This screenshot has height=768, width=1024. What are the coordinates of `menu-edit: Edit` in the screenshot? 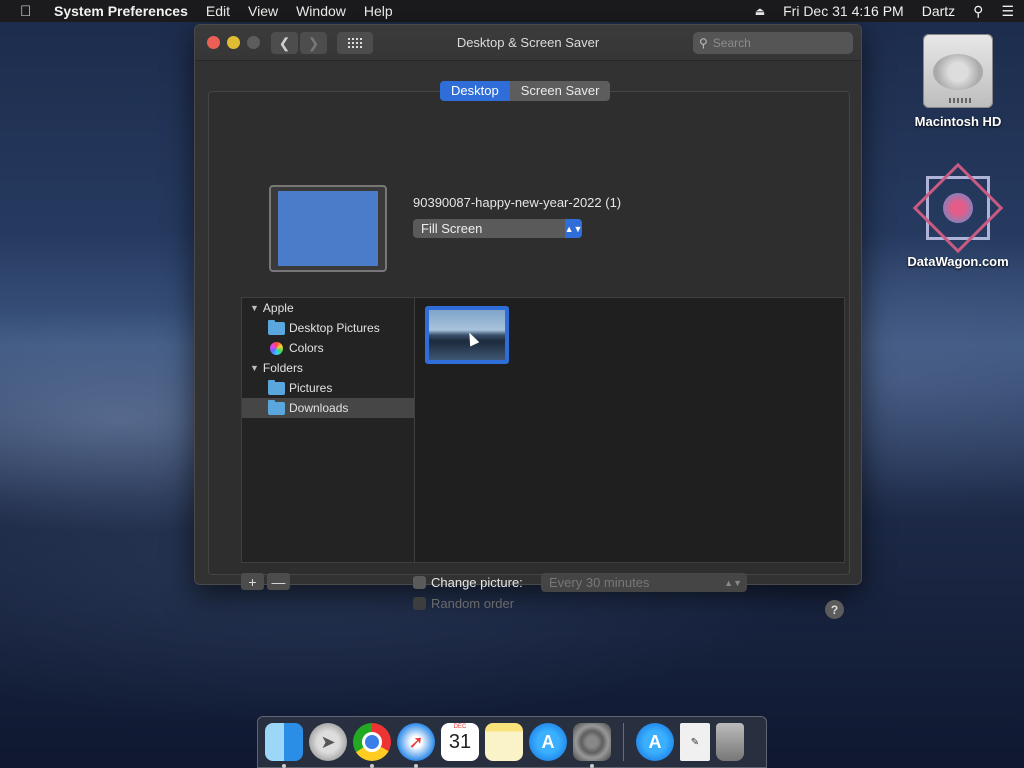 It's located at (218, 11).